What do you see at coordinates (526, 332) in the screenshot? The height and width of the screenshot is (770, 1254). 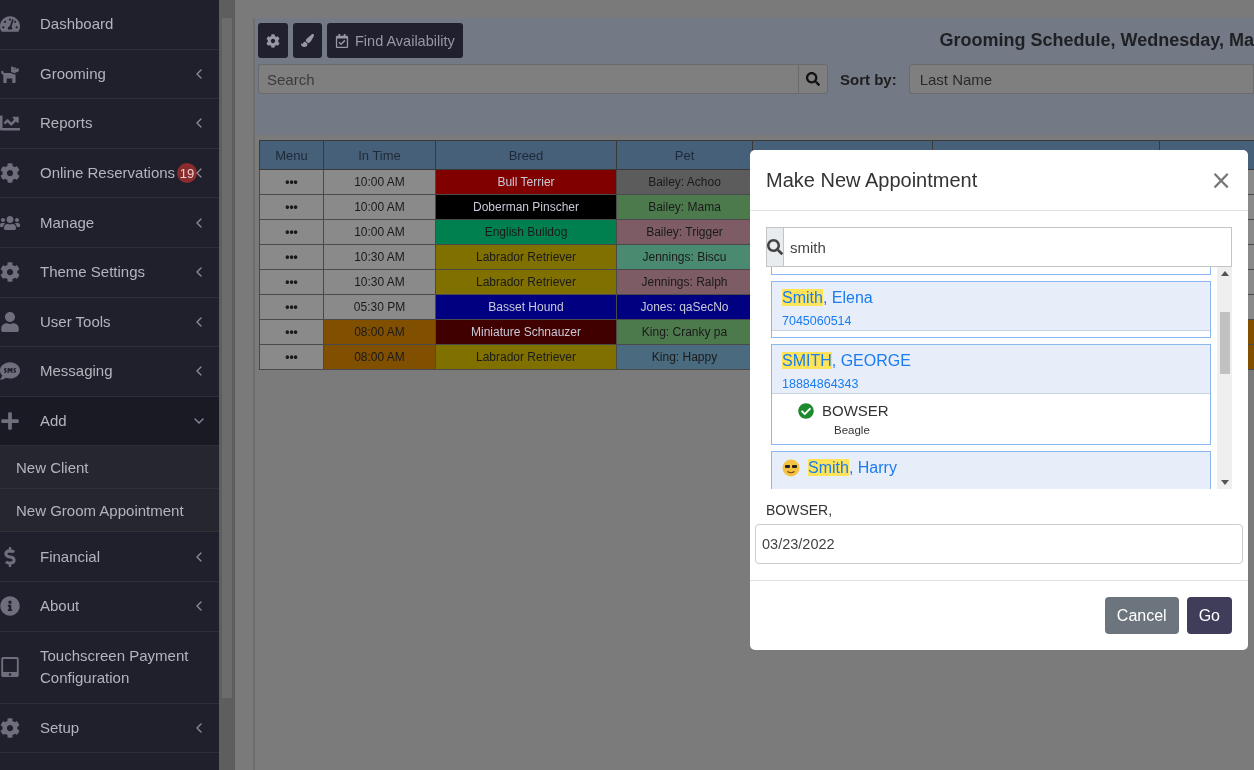 I see `breed-cell: Miniature Schnauzer` at bounding box center [526, 332].